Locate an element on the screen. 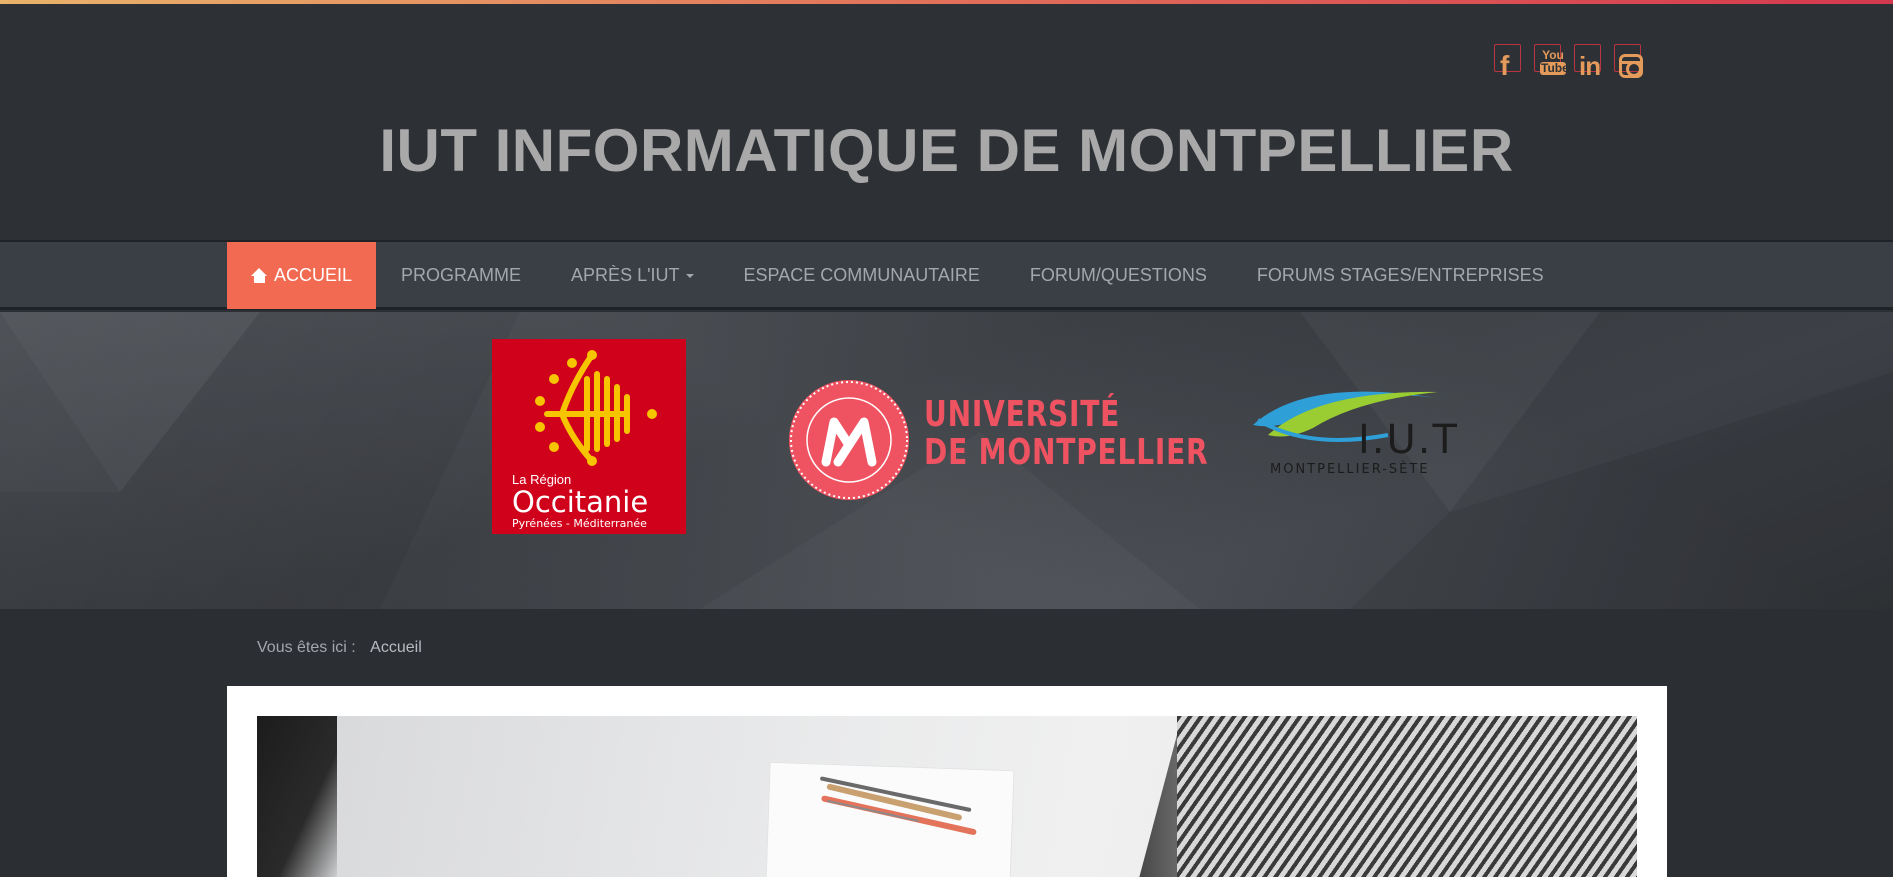  facebook-link: f is located at coordinates (1509, 62).